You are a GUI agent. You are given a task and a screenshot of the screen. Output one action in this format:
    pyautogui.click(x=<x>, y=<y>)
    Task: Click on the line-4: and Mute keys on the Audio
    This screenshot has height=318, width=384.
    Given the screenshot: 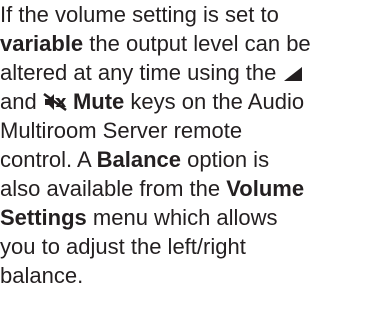 What is the action you would take?
    pyautogui.click(x=192, y=101)
    